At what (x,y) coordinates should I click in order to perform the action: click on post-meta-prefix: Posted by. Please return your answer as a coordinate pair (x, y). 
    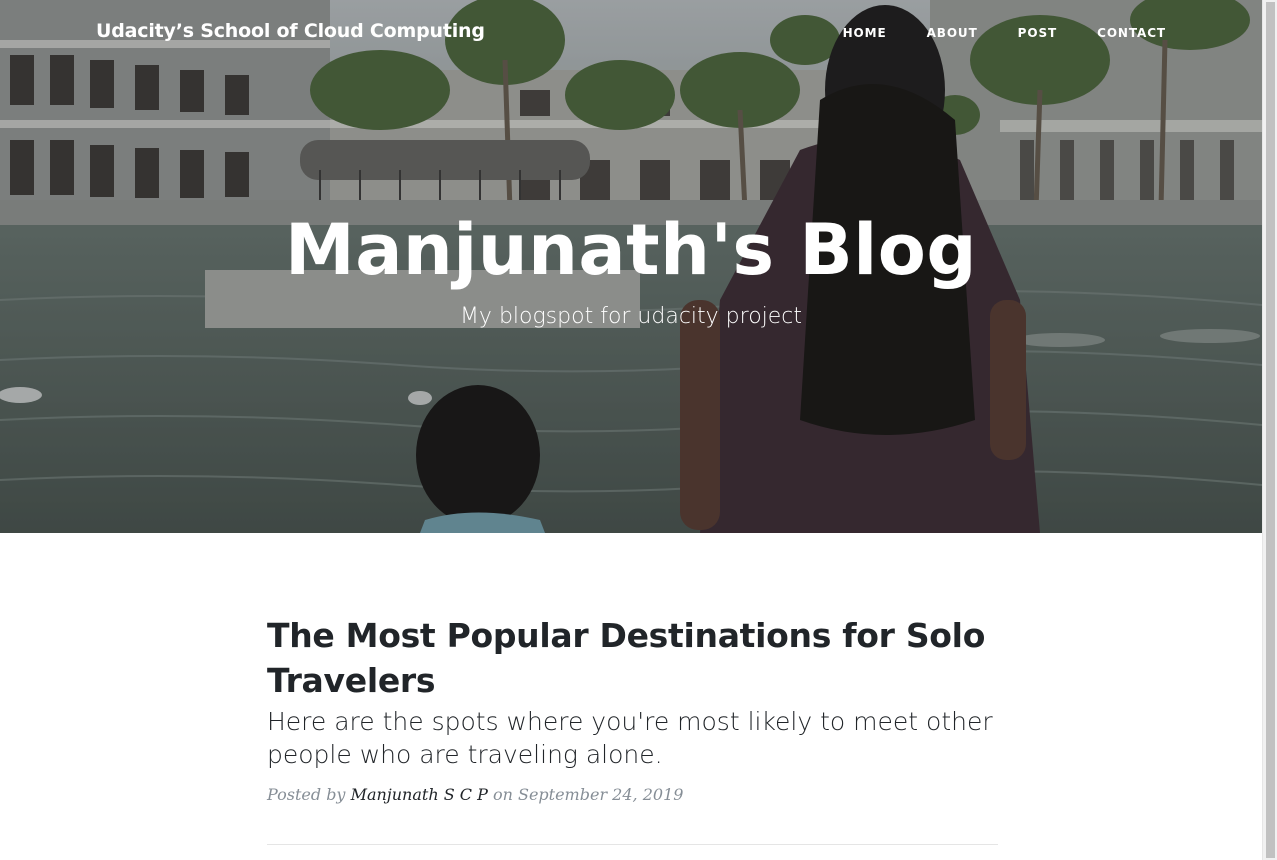
    Looking at the image, I should click on (306, 794).